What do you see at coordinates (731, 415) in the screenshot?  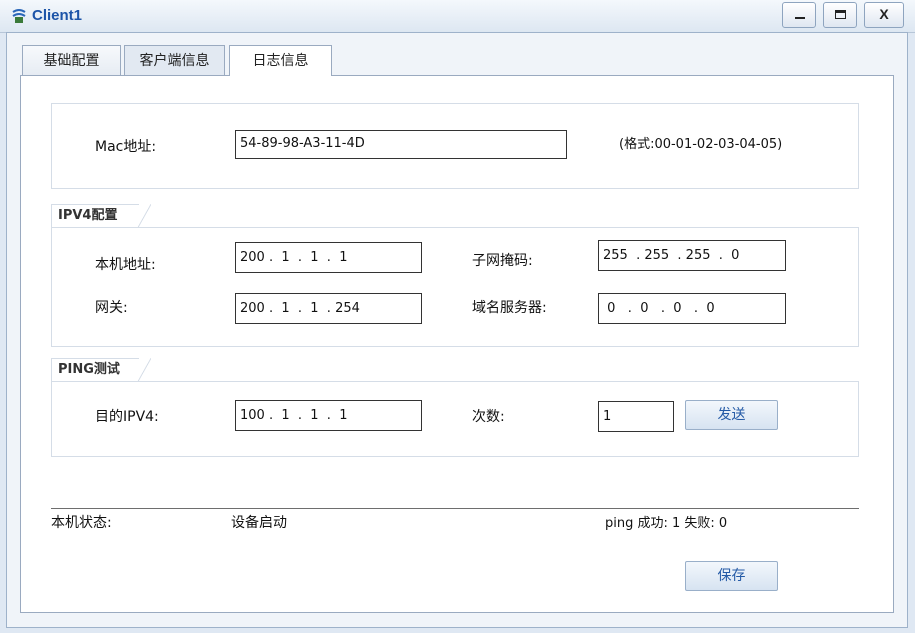 I see `send-button: 发送` at bounding box center [731, 415].